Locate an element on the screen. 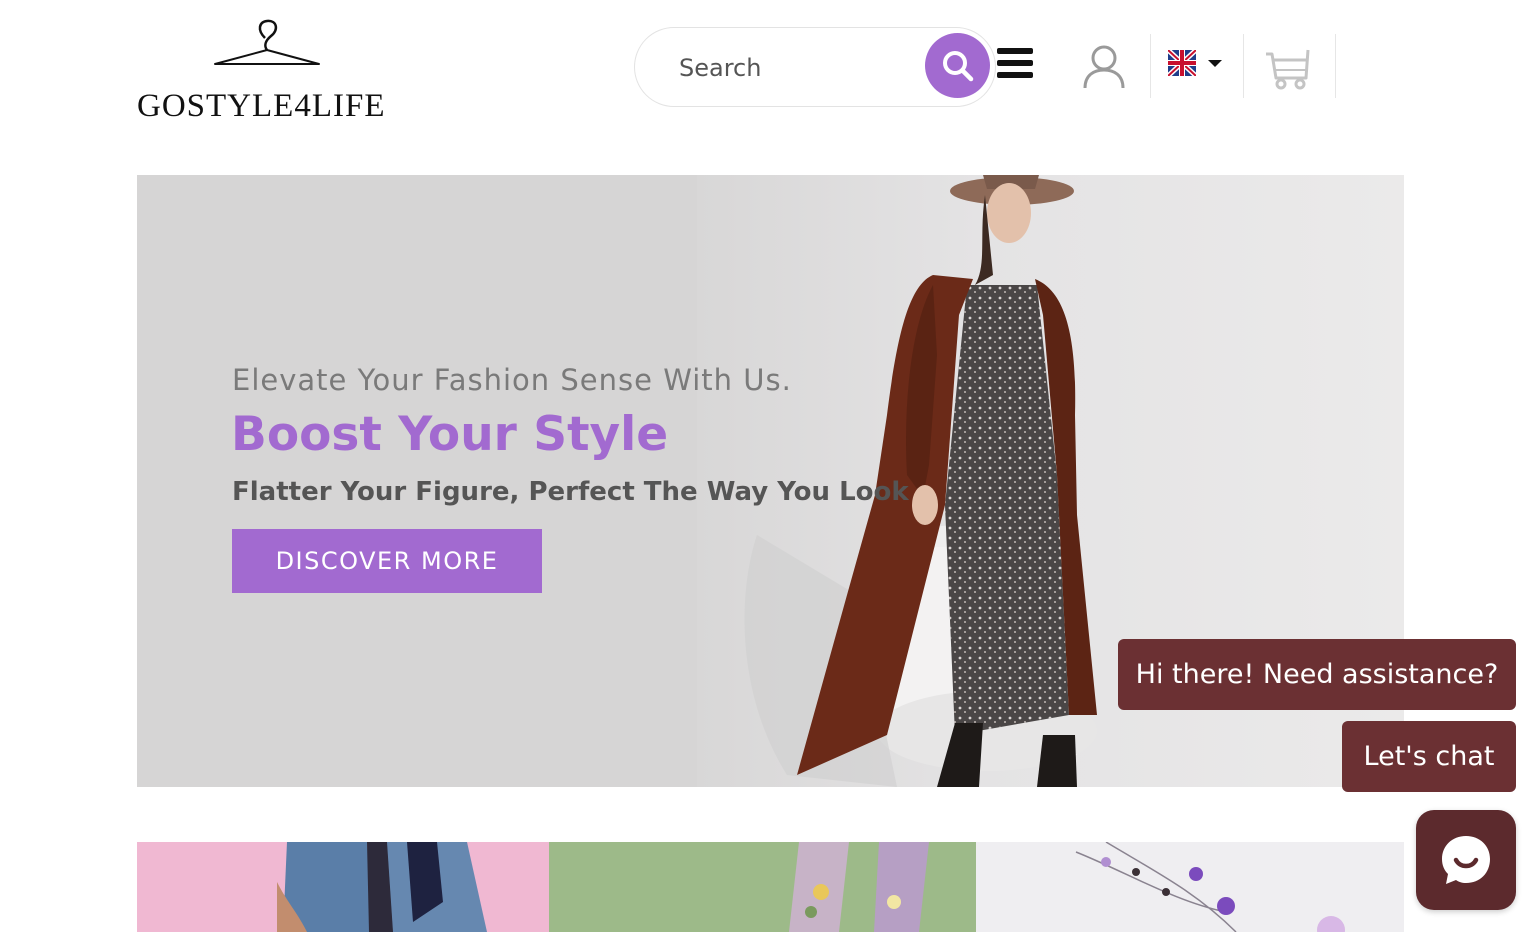 The height and width of the screenshot is (932, 1536). search-input is located at coordinates (799, 68).